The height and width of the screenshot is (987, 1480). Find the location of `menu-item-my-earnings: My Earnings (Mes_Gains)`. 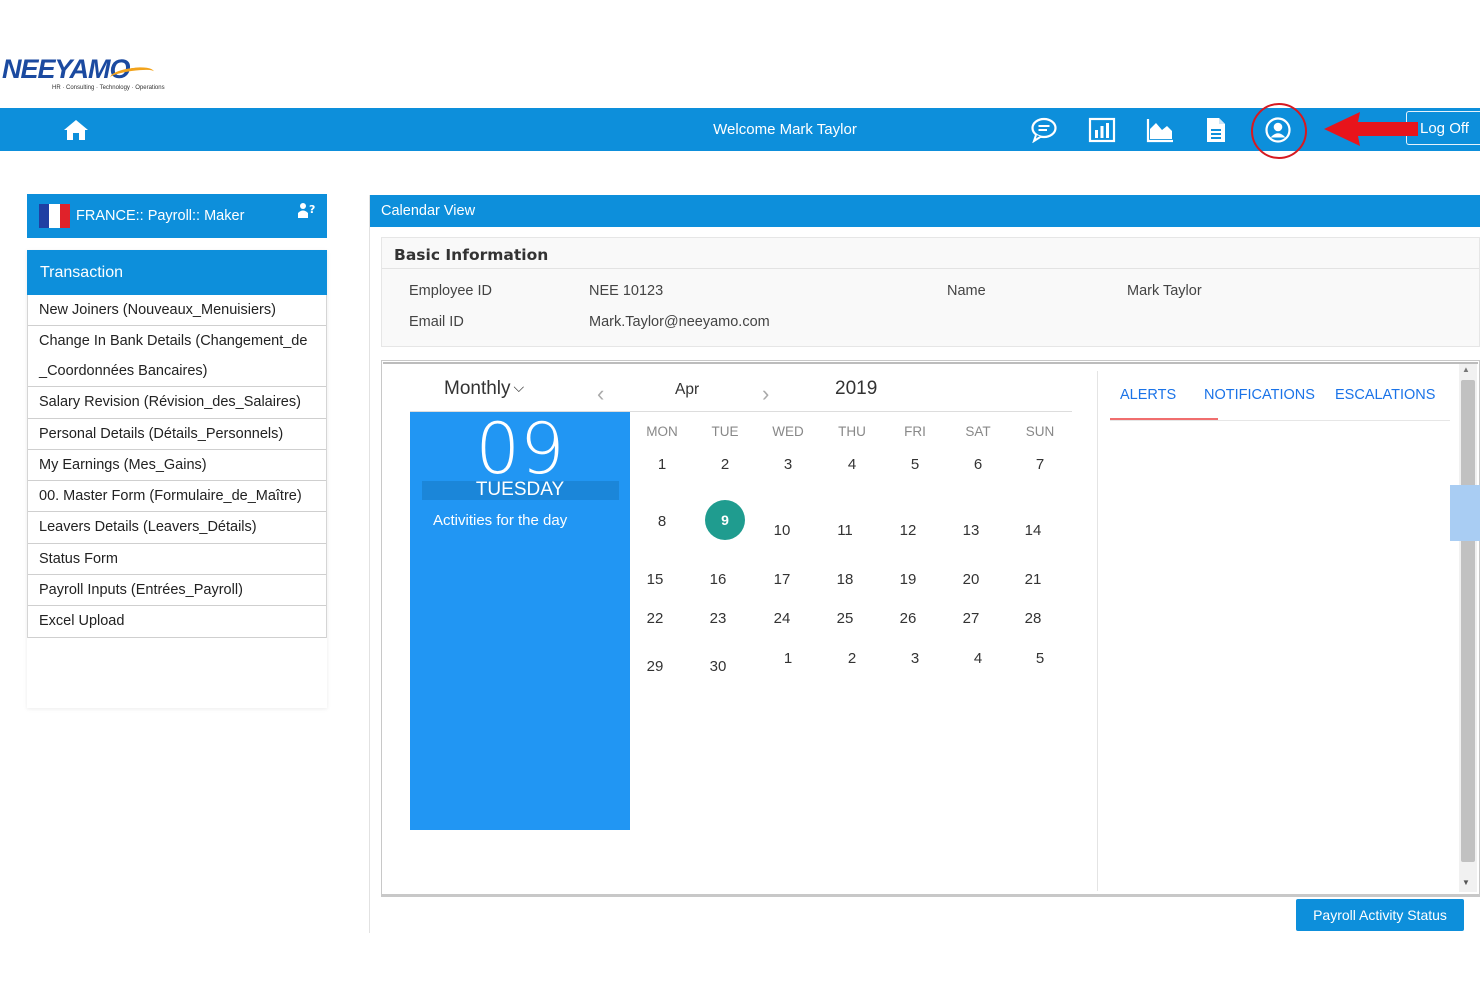

menu-item-my-earnings: My Earnings (Mes_Gains) is located at coordinates (177, 466).